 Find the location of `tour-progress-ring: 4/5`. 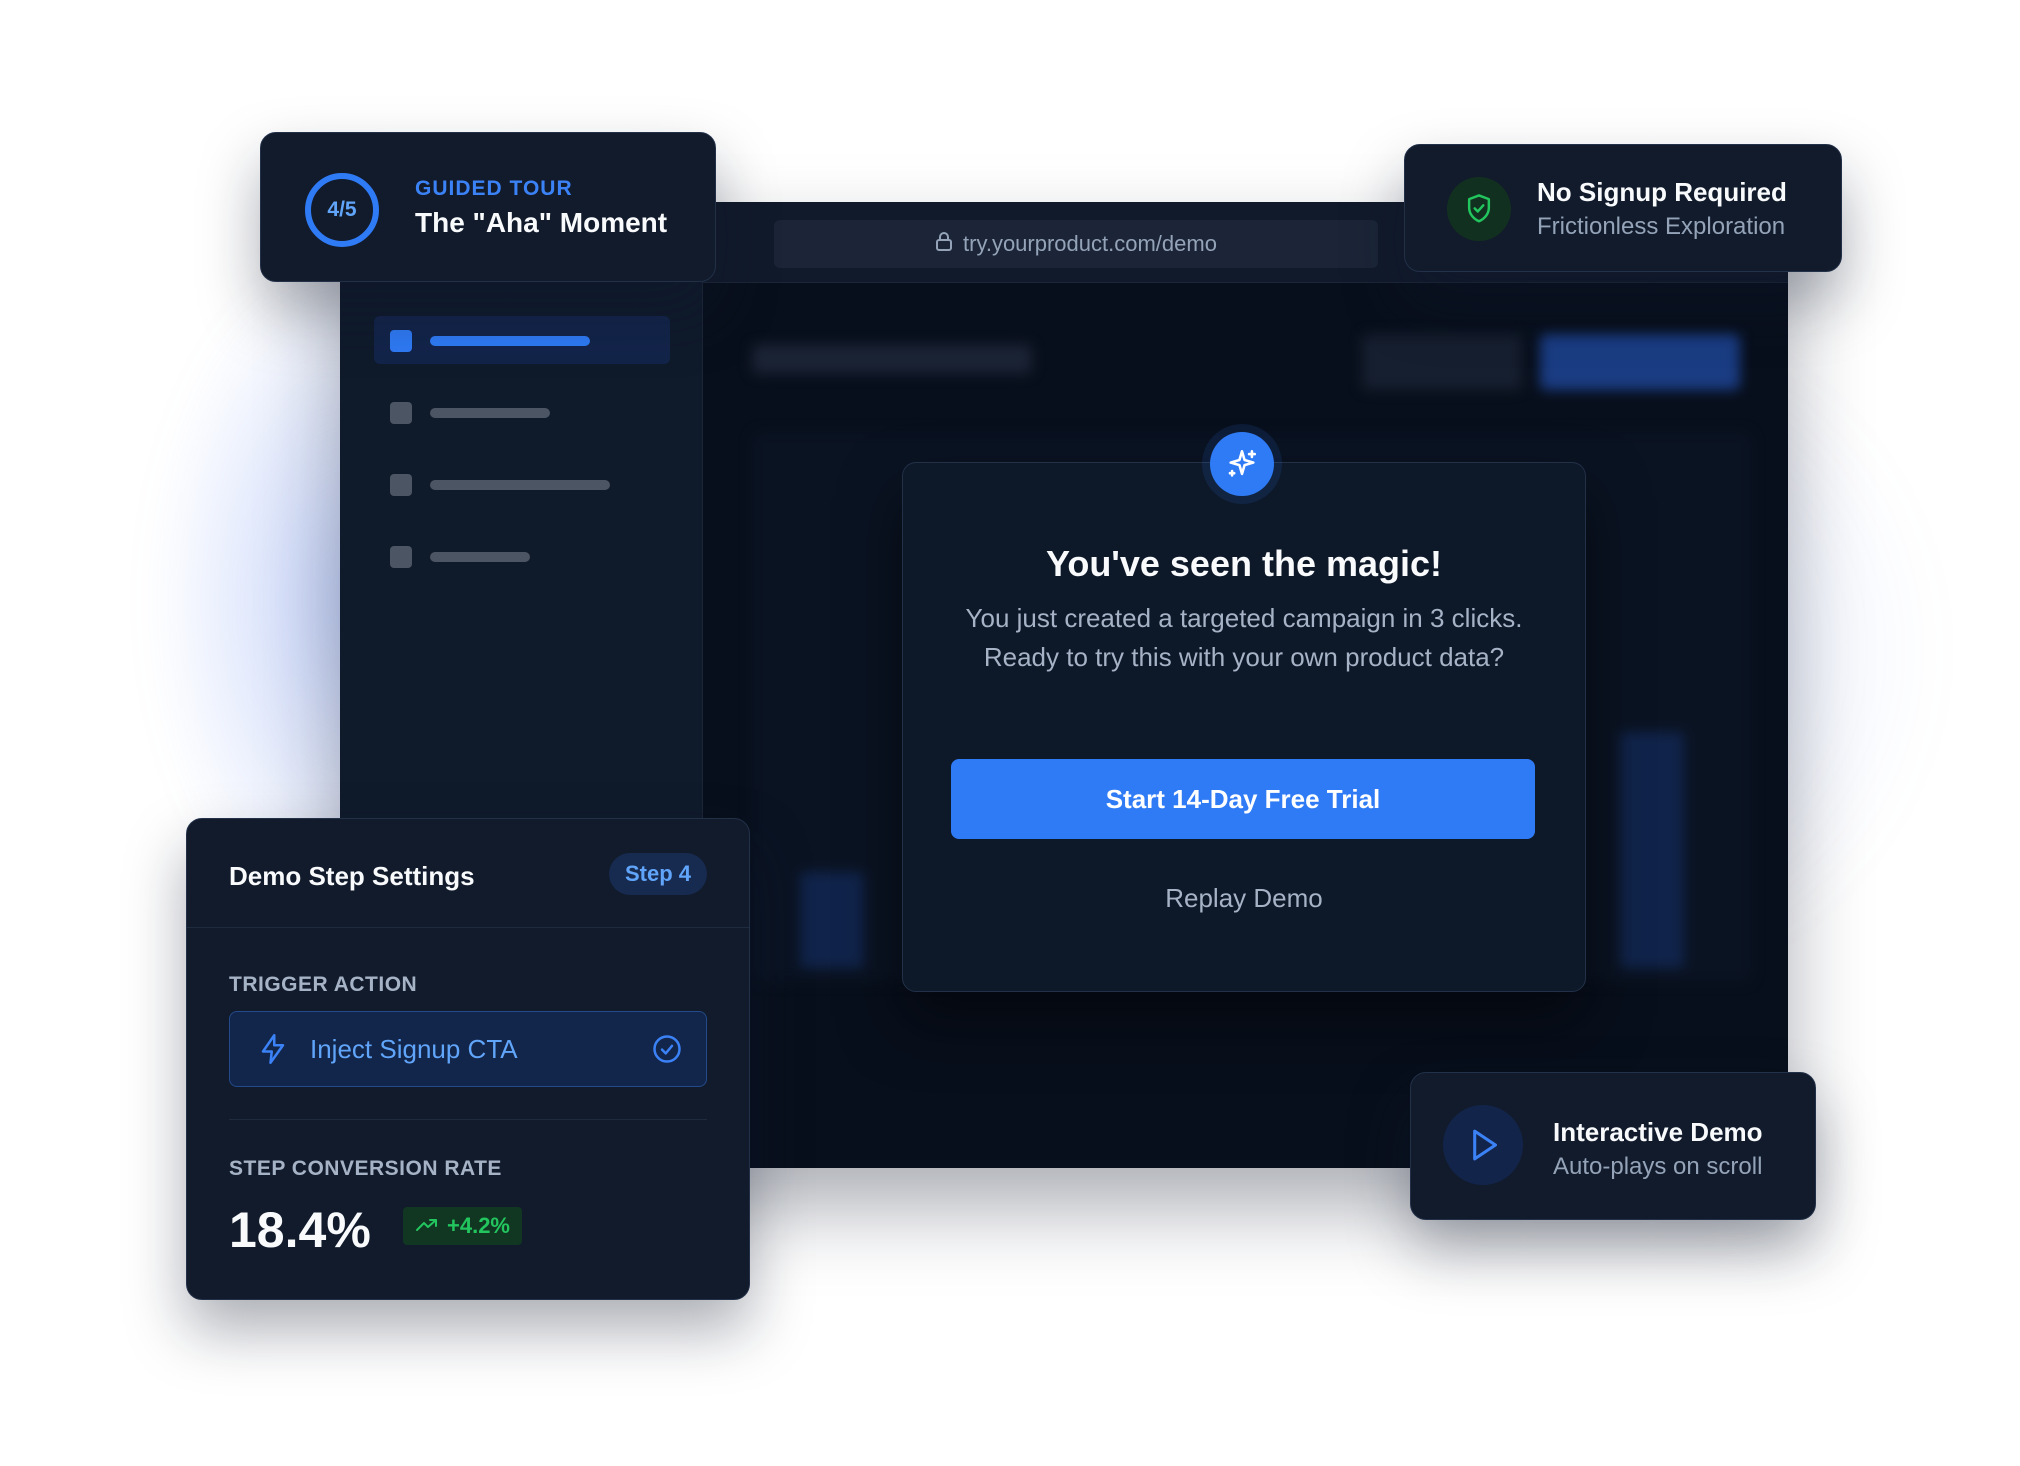

tour-progress-ring: 4/5 is located at coordinates (342, 210).